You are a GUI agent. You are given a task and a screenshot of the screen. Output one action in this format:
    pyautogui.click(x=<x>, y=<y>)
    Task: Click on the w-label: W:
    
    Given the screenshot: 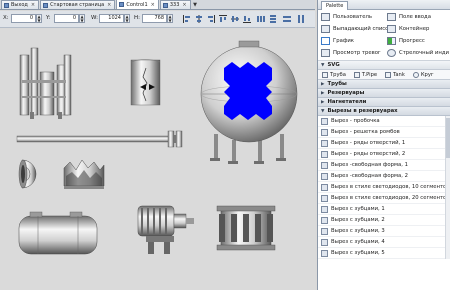 What is the action you would take?
    pyautogui.click(x=94, y=18)
    